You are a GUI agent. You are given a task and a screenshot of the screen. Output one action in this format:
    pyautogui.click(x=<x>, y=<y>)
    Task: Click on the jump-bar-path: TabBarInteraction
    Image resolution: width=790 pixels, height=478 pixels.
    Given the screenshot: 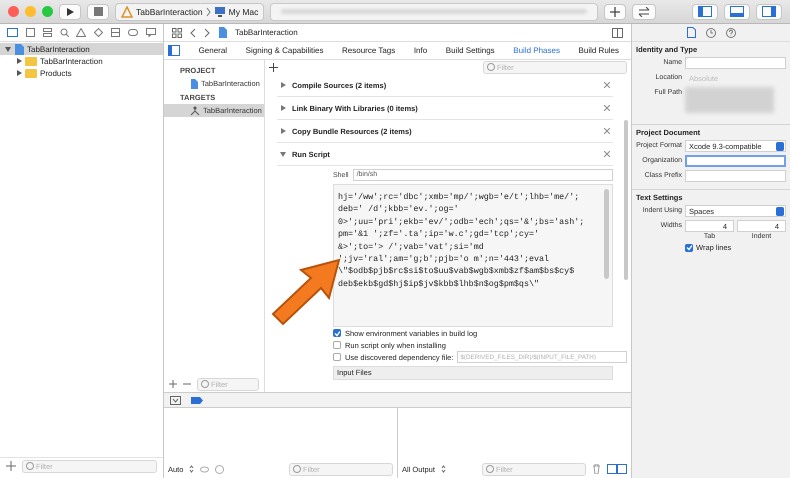 What is the action you would take?
    pyautogui.click(x=266, y=32)
    